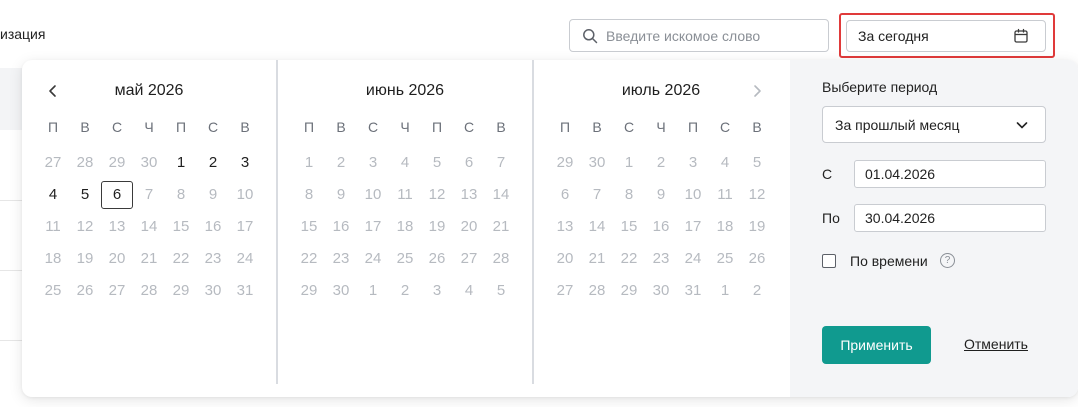  What do you see at coordinates (947, 260) in the screenshot?
I see `help-icon: ?` at bounding box center [947, 260].